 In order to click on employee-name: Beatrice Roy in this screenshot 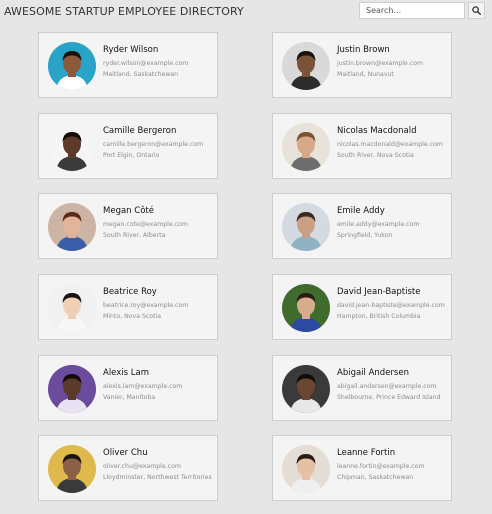, I will do `click(130, 292)`.